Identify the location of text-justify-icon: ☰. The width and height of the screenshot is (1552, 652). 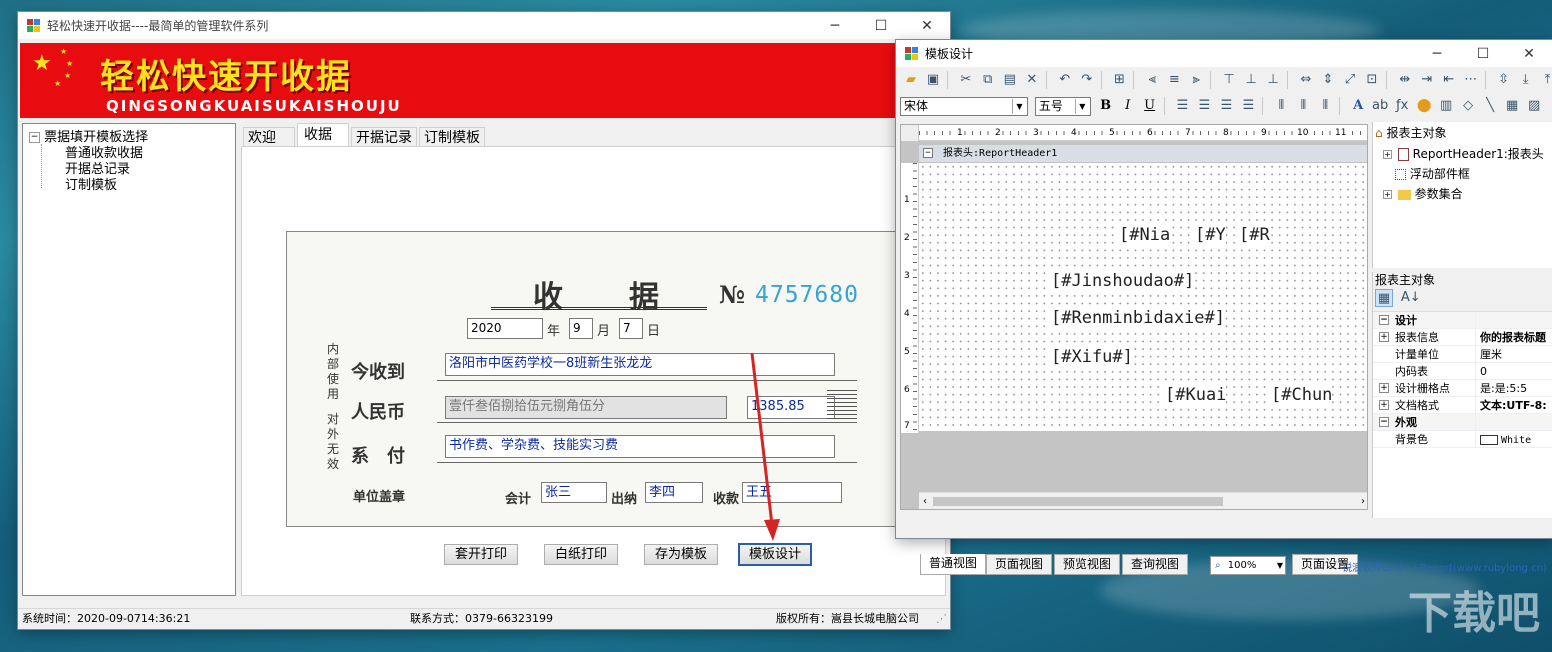
(1248, 106).